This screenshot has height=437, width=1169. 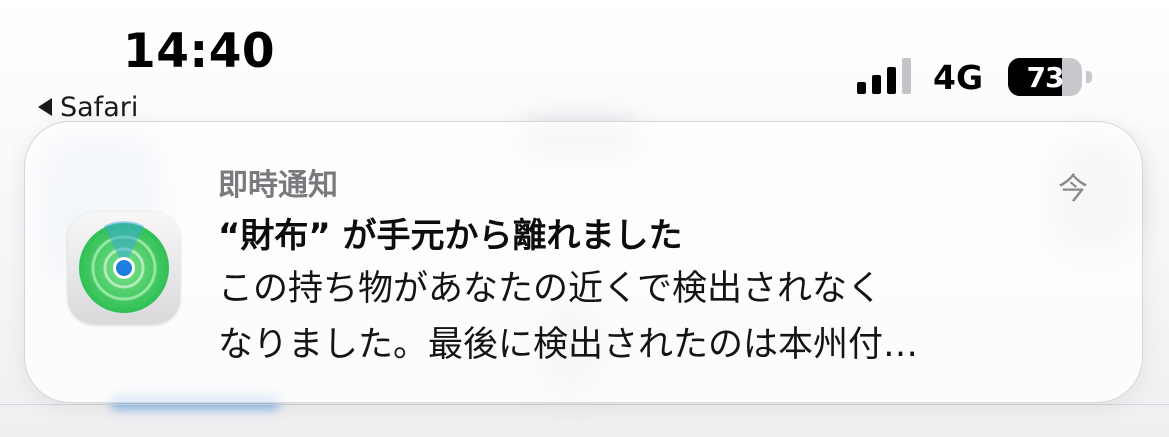 I want to click on cellular-signal-icon, so click(x=885, y=76).